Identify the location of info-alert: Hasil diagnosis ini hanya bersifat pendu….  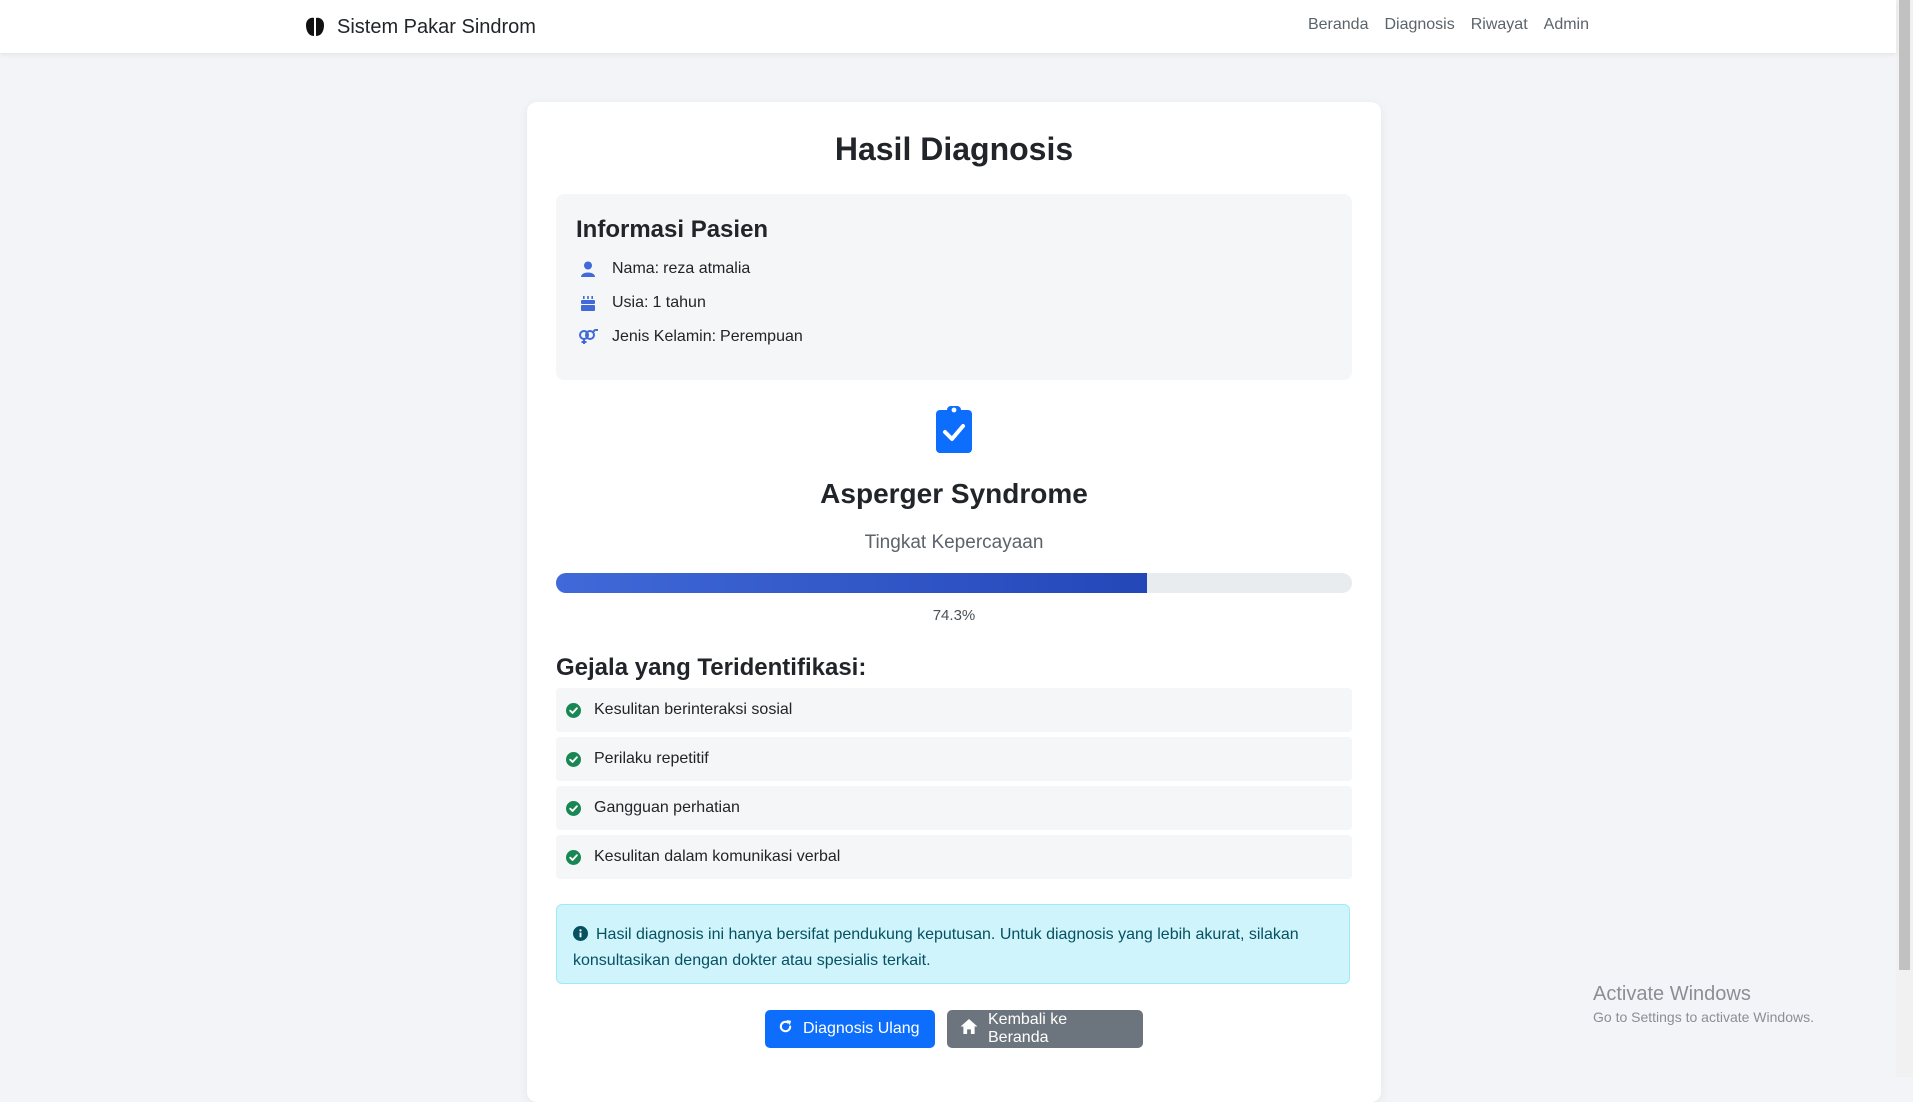
(953, 944).